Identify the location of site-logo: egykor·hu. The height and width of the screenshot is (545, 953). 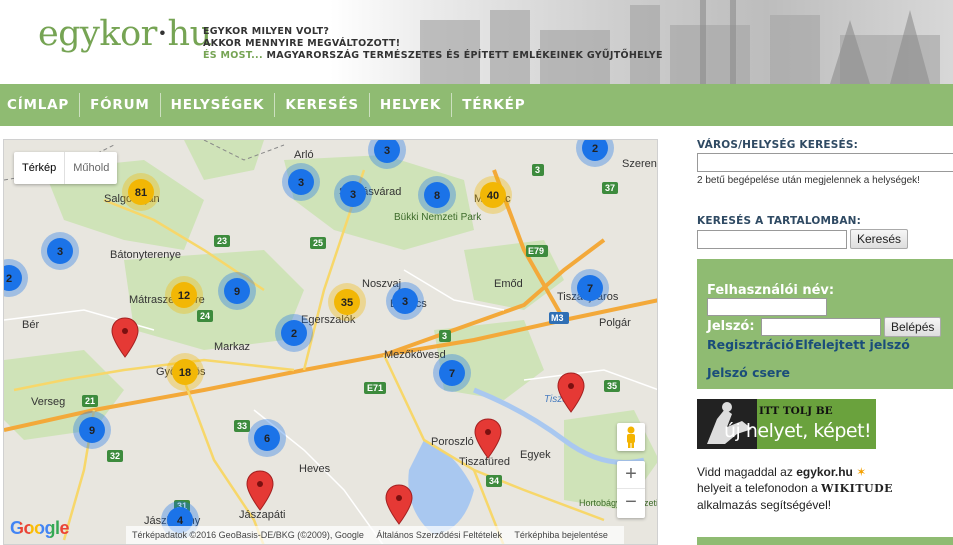
(125, 34).